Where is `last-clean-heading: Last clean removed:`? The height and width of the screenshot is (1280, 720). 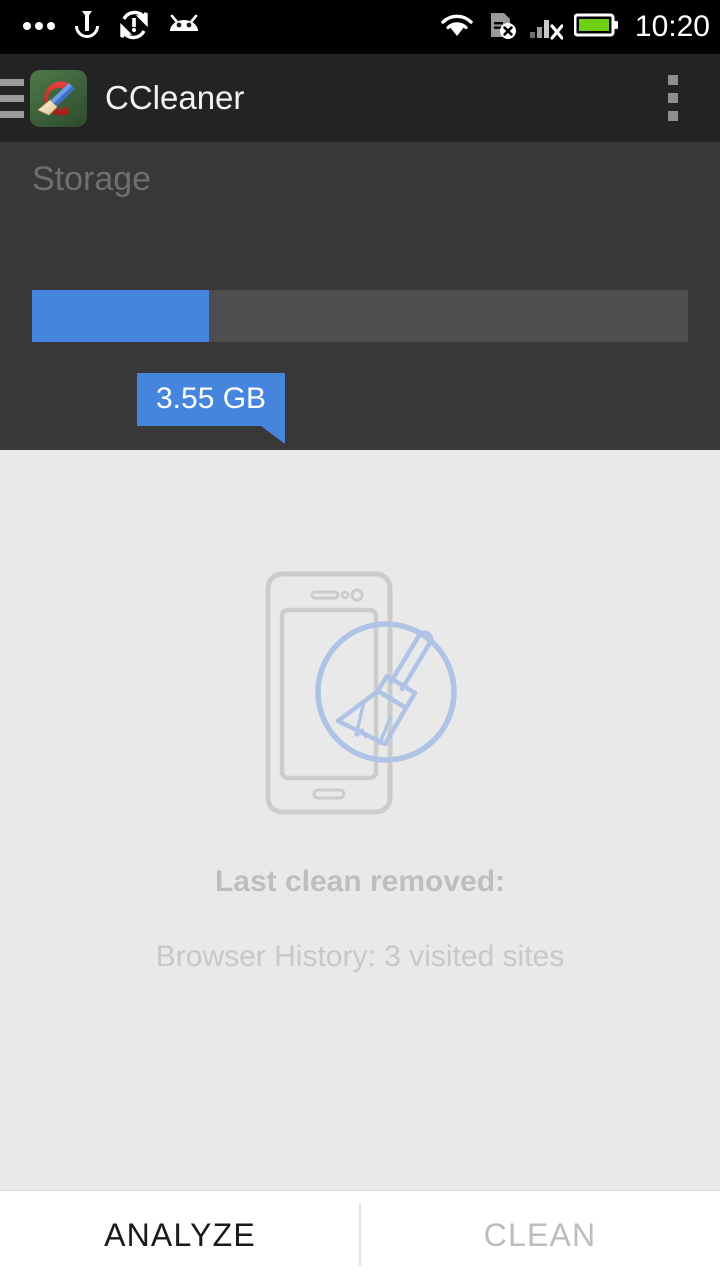
last-clean-heading: Last clean removed: is located at coordinates (360, 881).